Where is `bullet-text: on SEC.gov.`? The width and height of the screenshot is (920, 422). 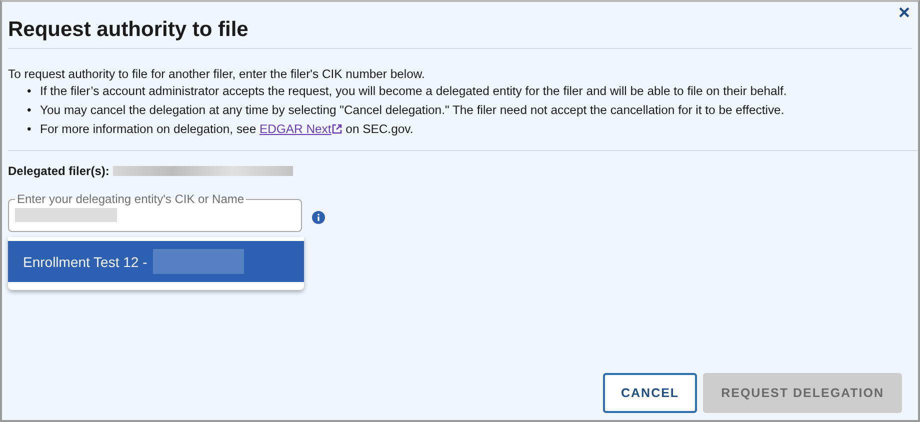 bullet-text: on SEC.gov. is located at coordinates (379, 129).